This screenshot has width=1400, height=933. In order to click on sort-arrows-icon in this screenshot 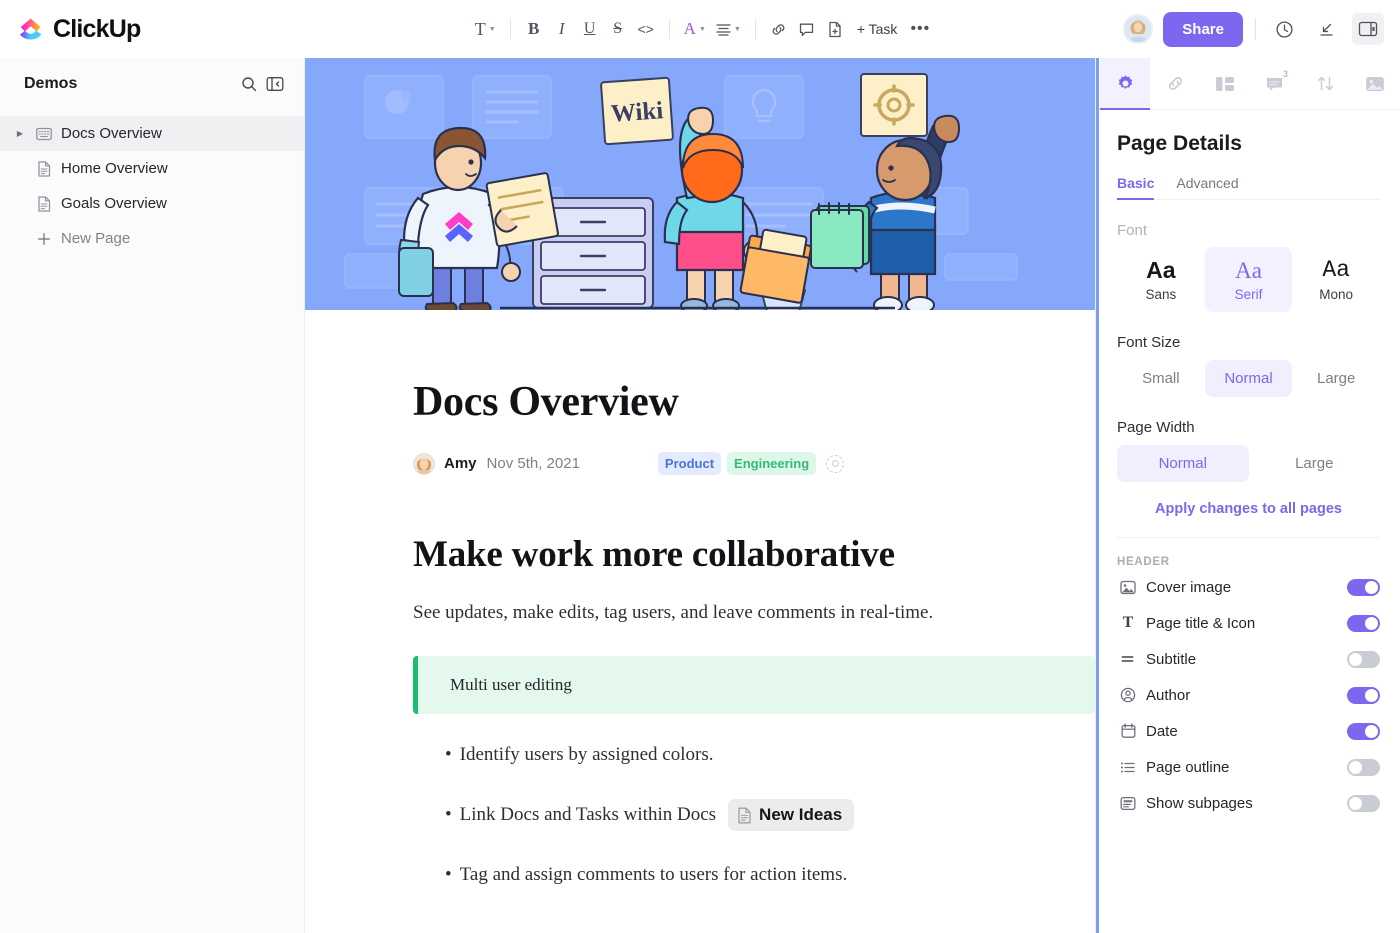, I will do `click(1325, 83)`.